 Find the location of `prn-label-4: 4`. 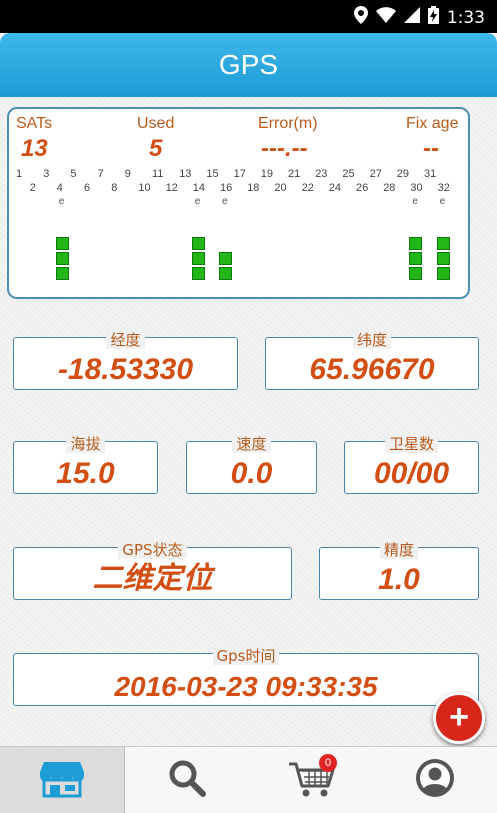

prn-label-4: 4 is located at coordinates (59, 188).